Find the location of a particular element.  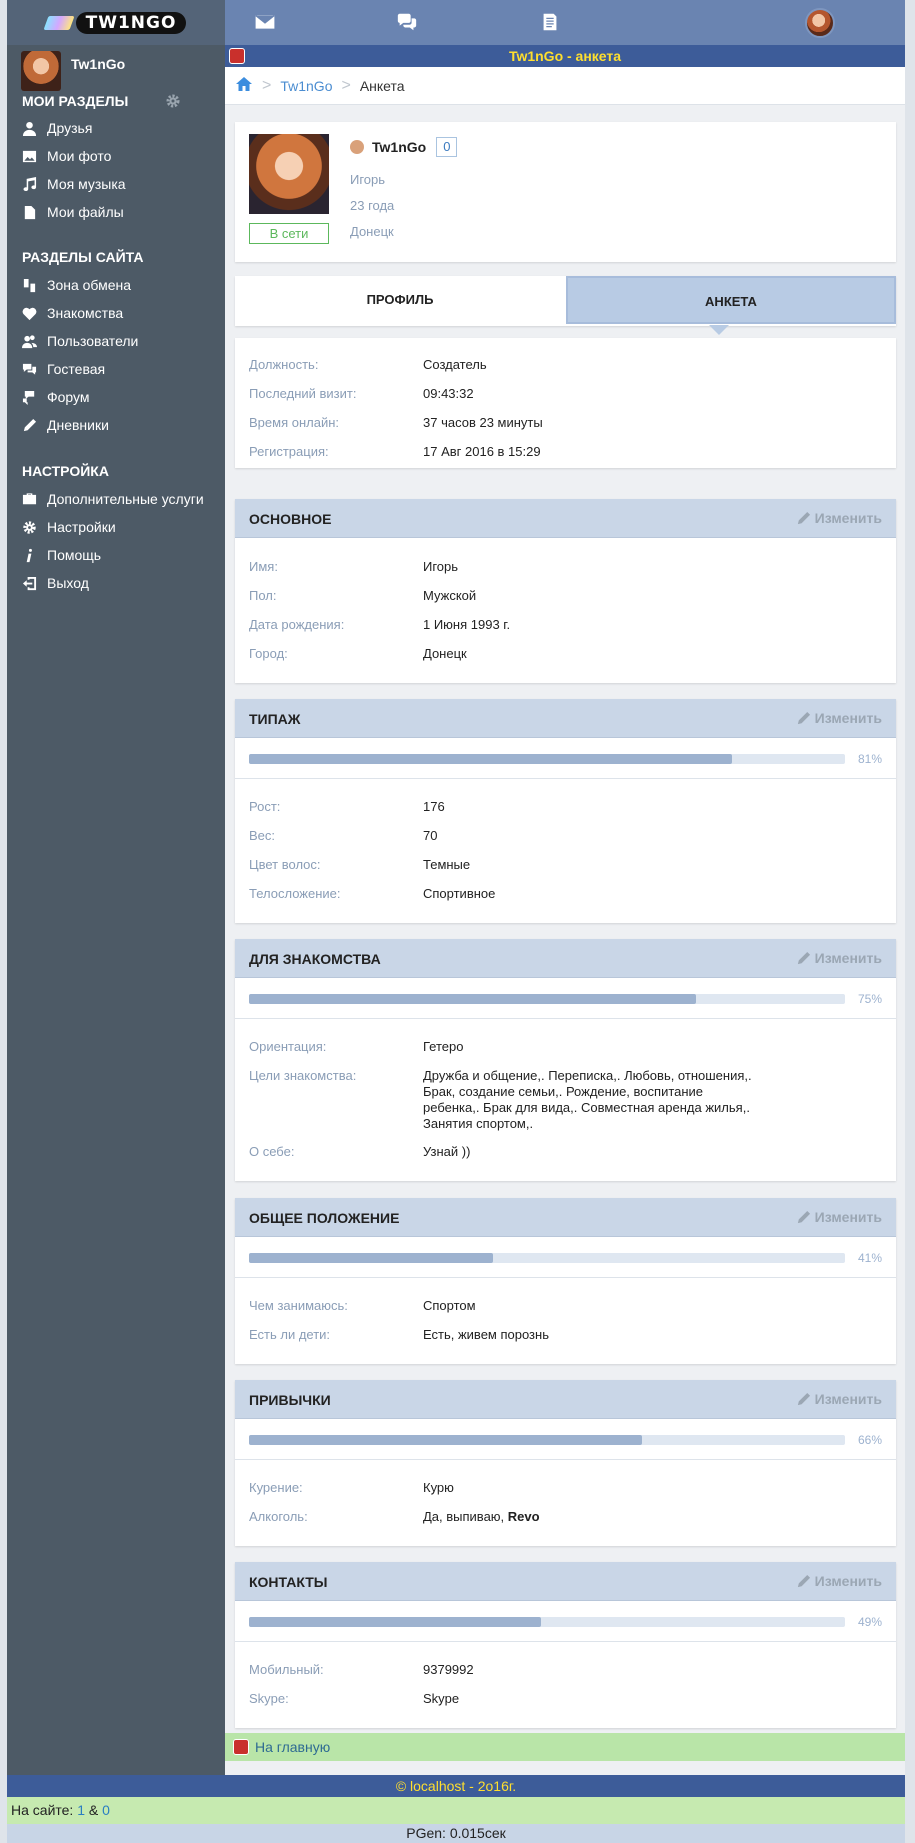

breadcrumb-link-user: Tw1nGo is located at coordinates (306, 86).